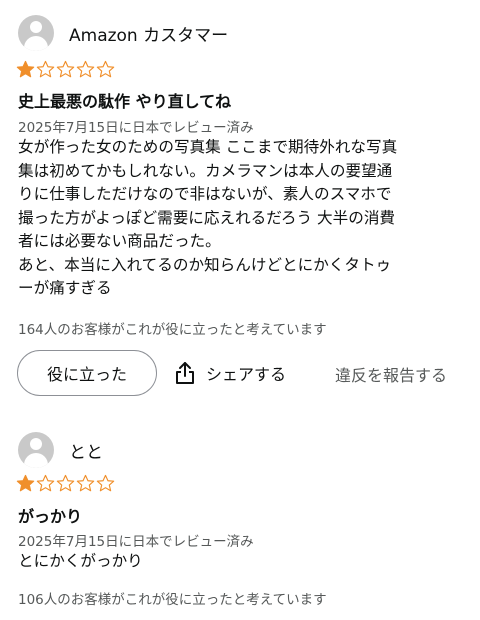  What do you see at coordinates (172, 600) in the screenshot?
I see `helpful-count: 106人のお客様がこれが役に立ったと考えています` at bounding box center [172, 600].